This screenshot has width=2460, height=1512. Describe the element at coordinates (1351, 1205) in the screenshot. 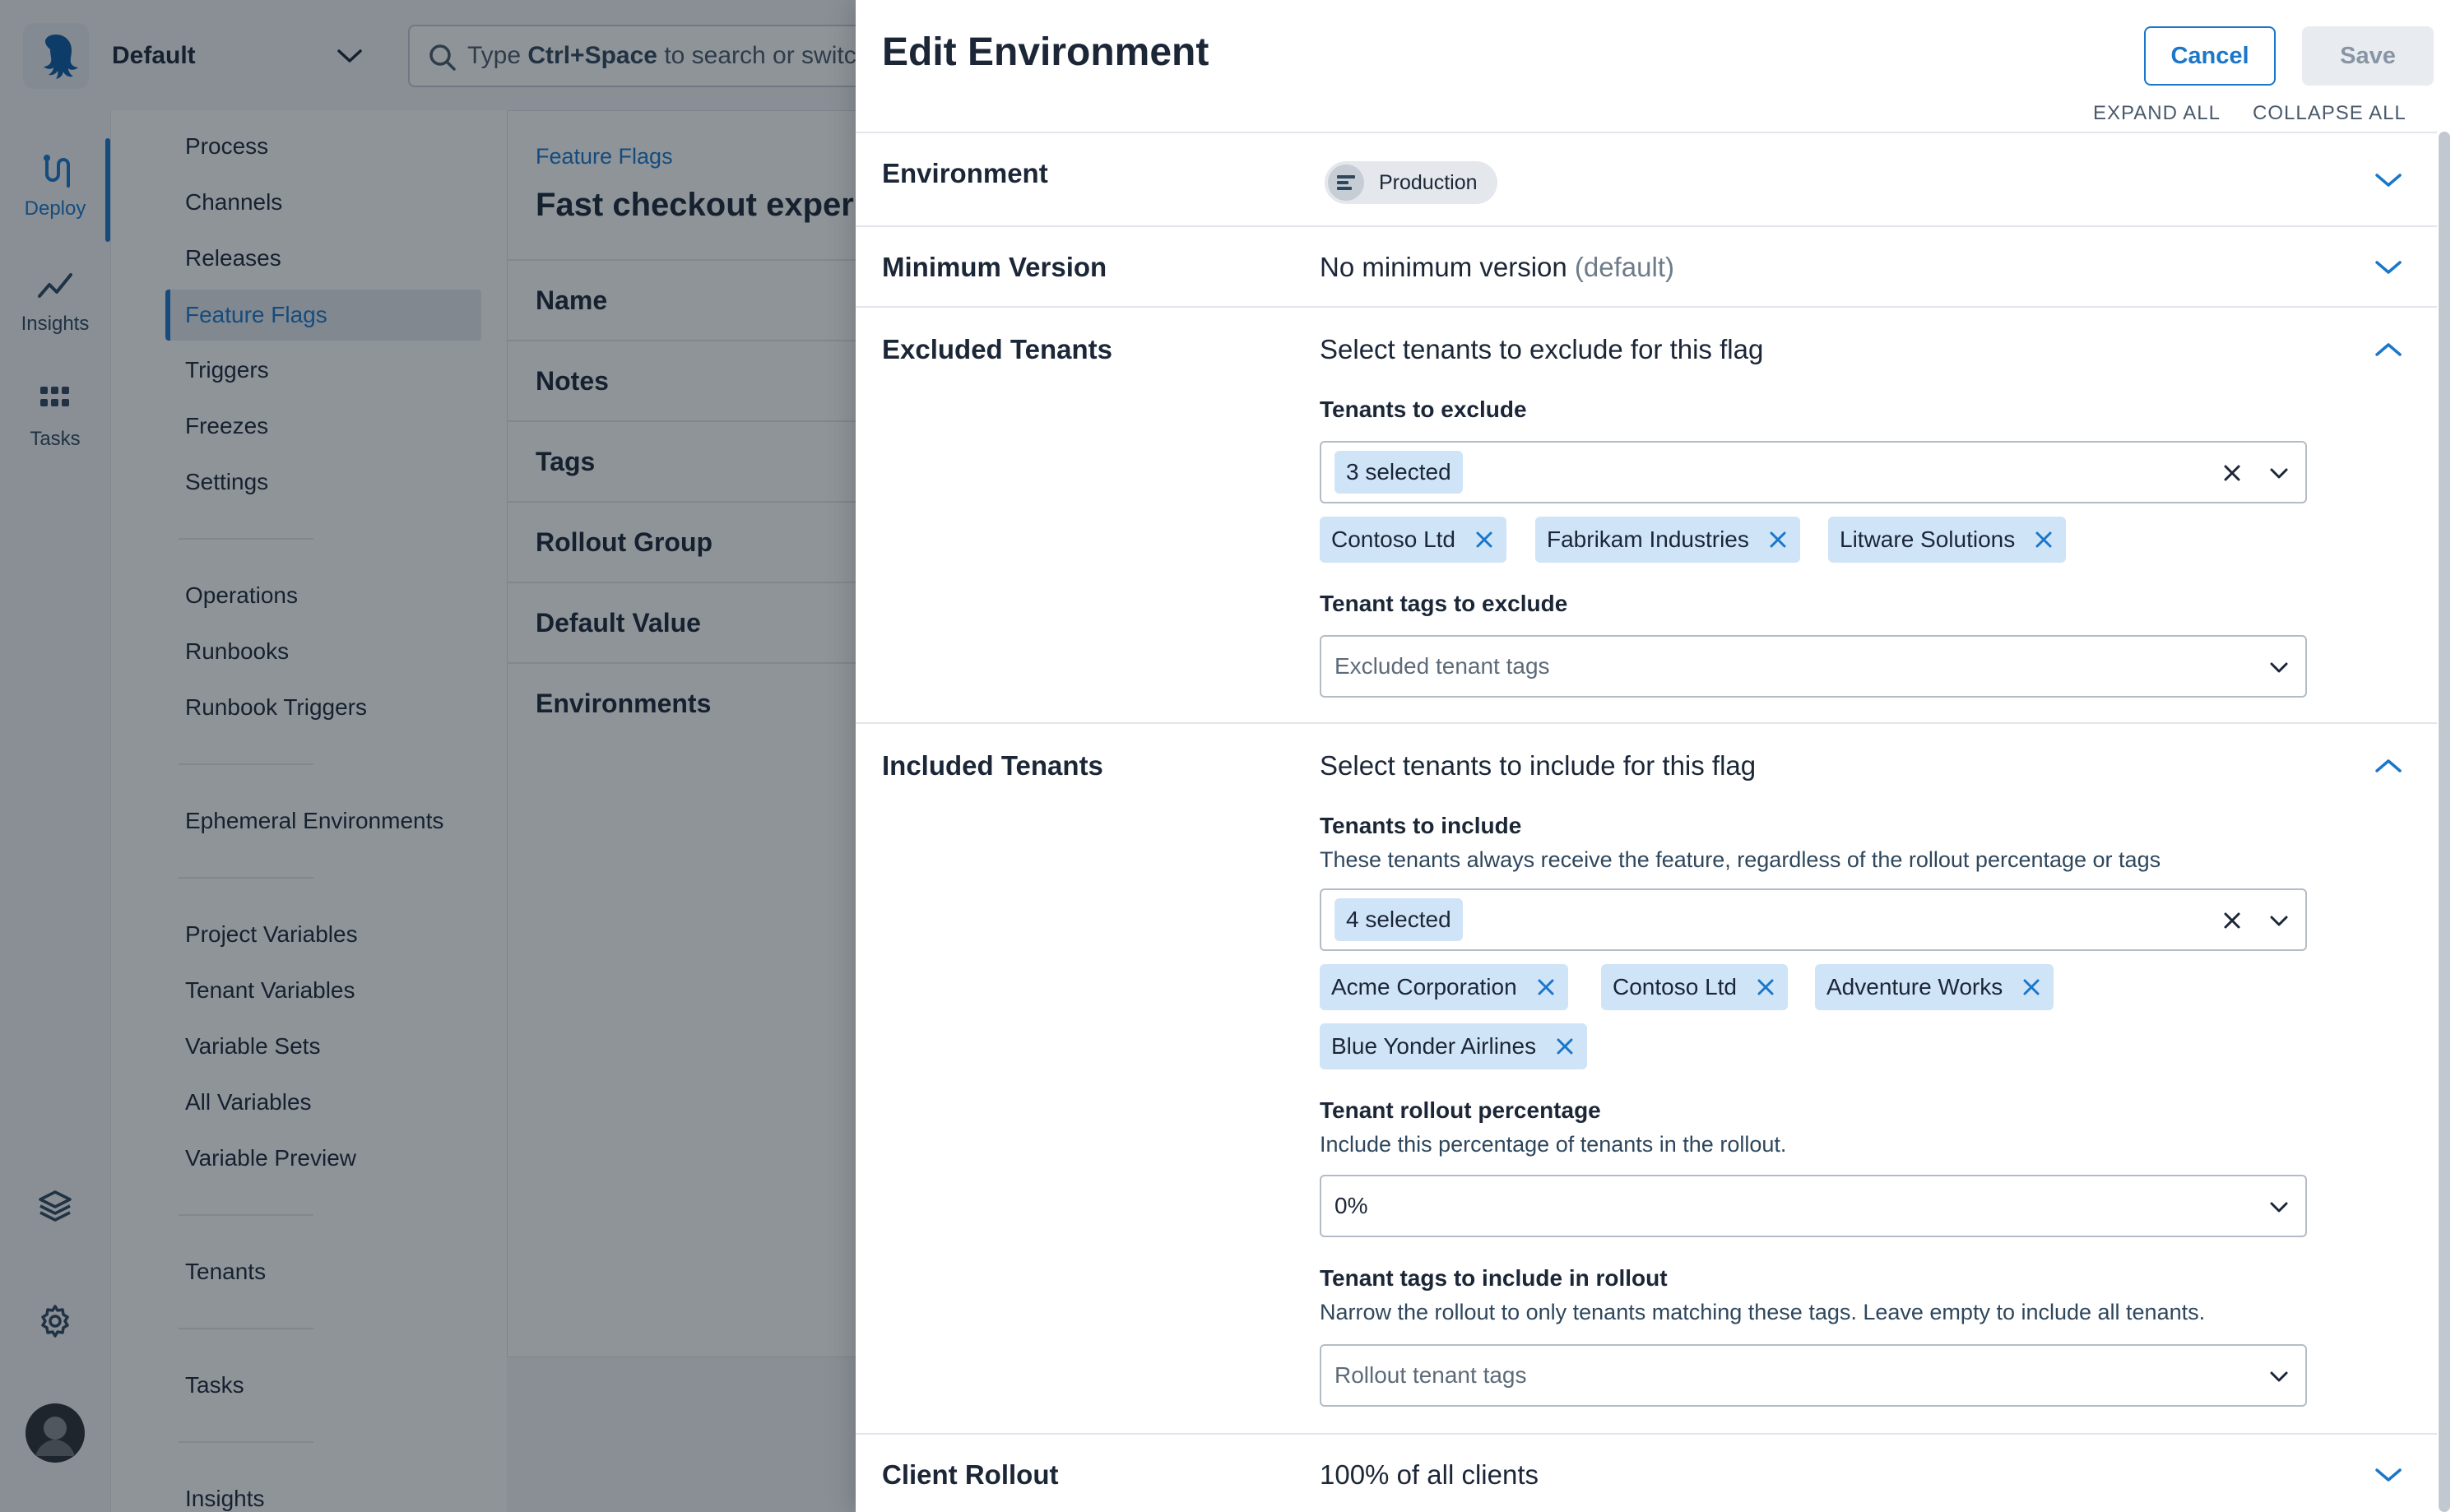

I see `select-value: 0%` at that location.